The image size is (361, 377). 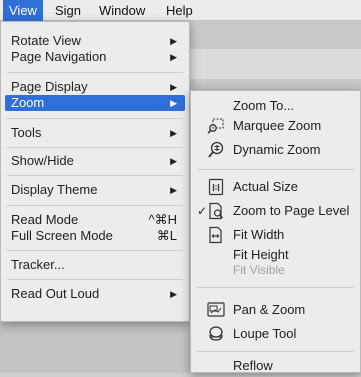 I want to click on marquee-zoom-icon, so click(x=215, y=126).